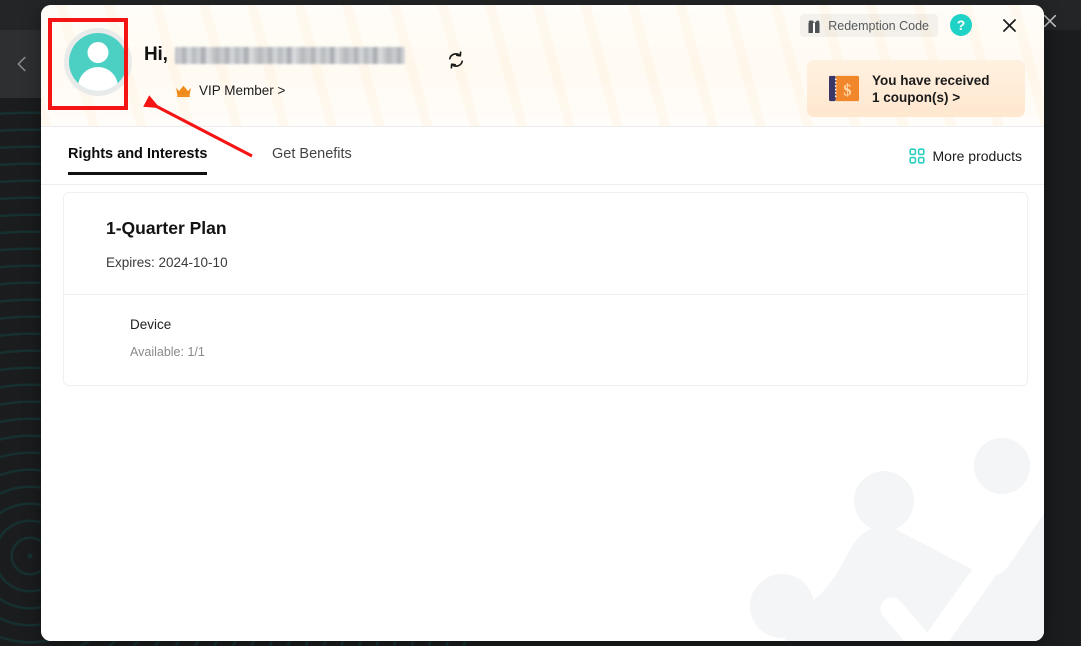 The image size is (1081, 646). I want to click on user-avatar-icon, so click(98, 62).